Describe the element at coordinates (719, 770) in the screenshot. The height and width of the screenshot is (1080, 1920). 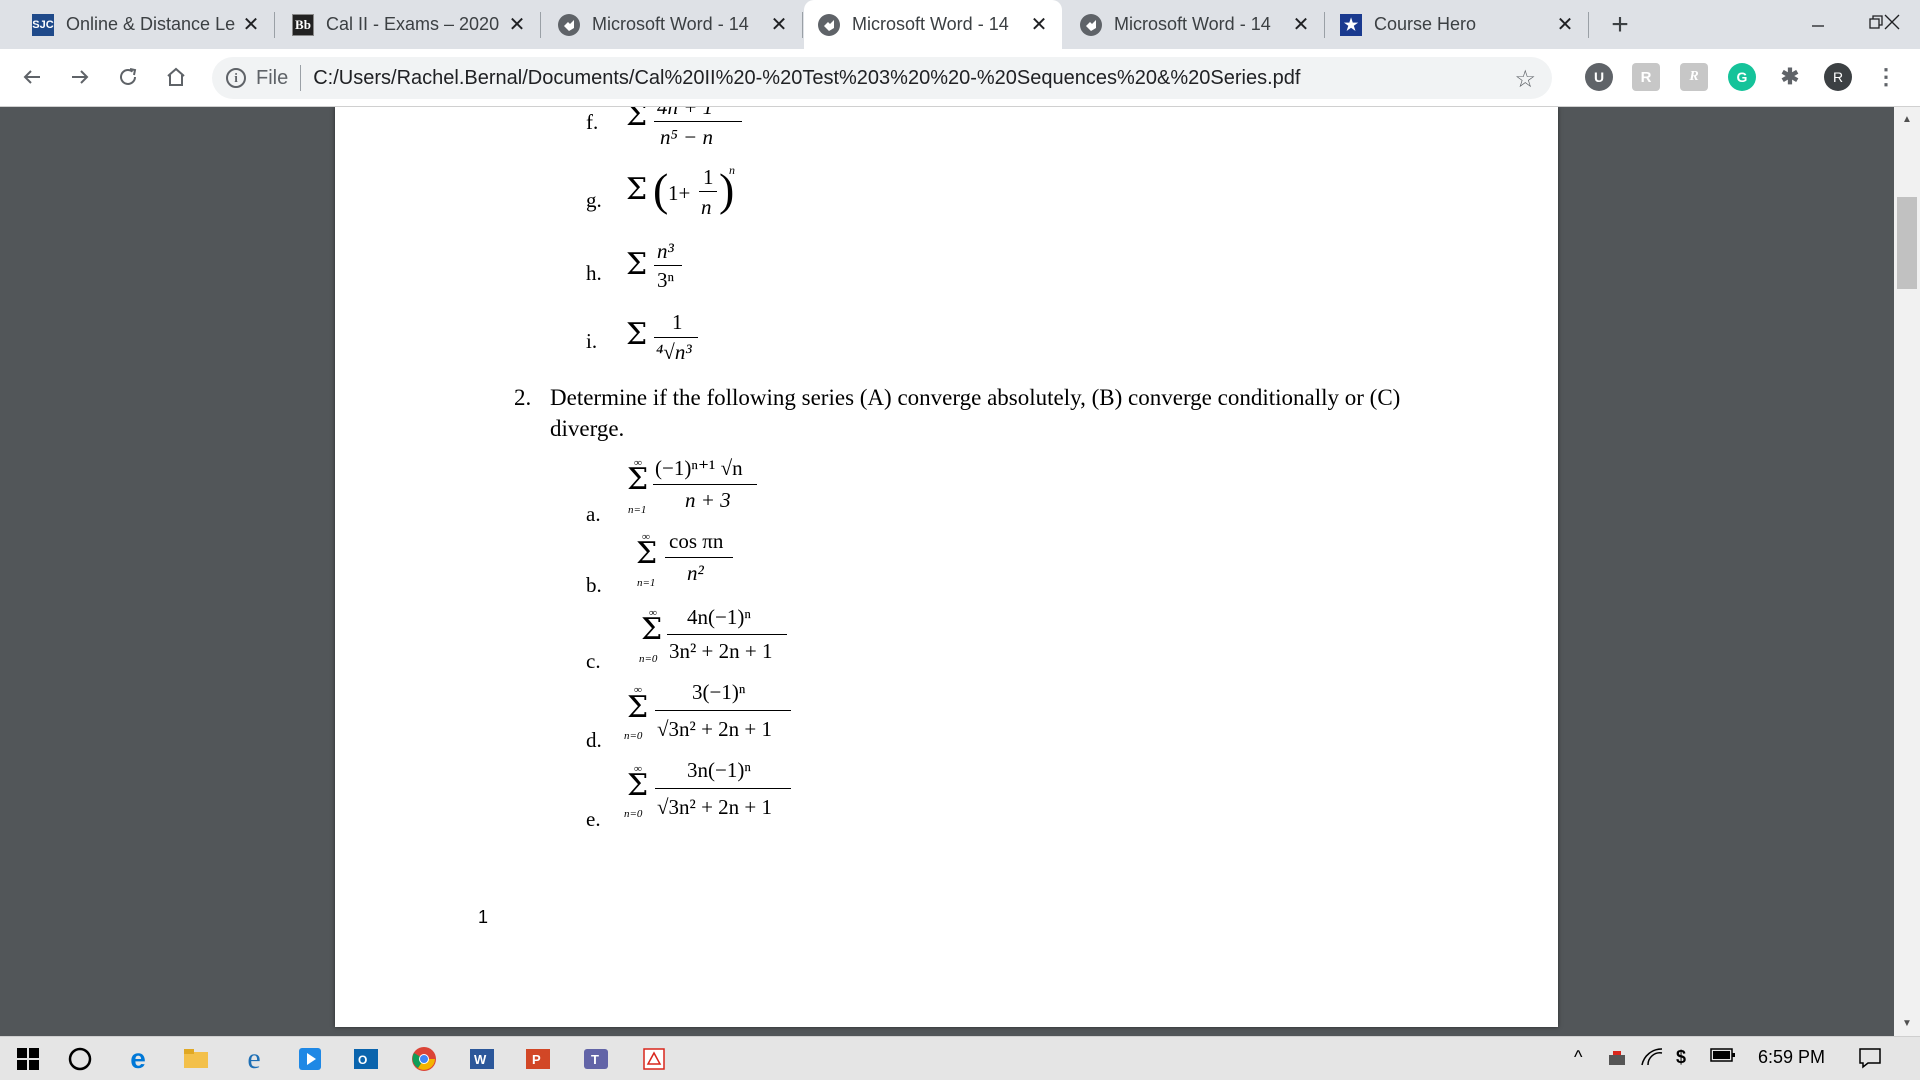
I see `fraction-numerator: 3n(−1)ⁿ` at that location.